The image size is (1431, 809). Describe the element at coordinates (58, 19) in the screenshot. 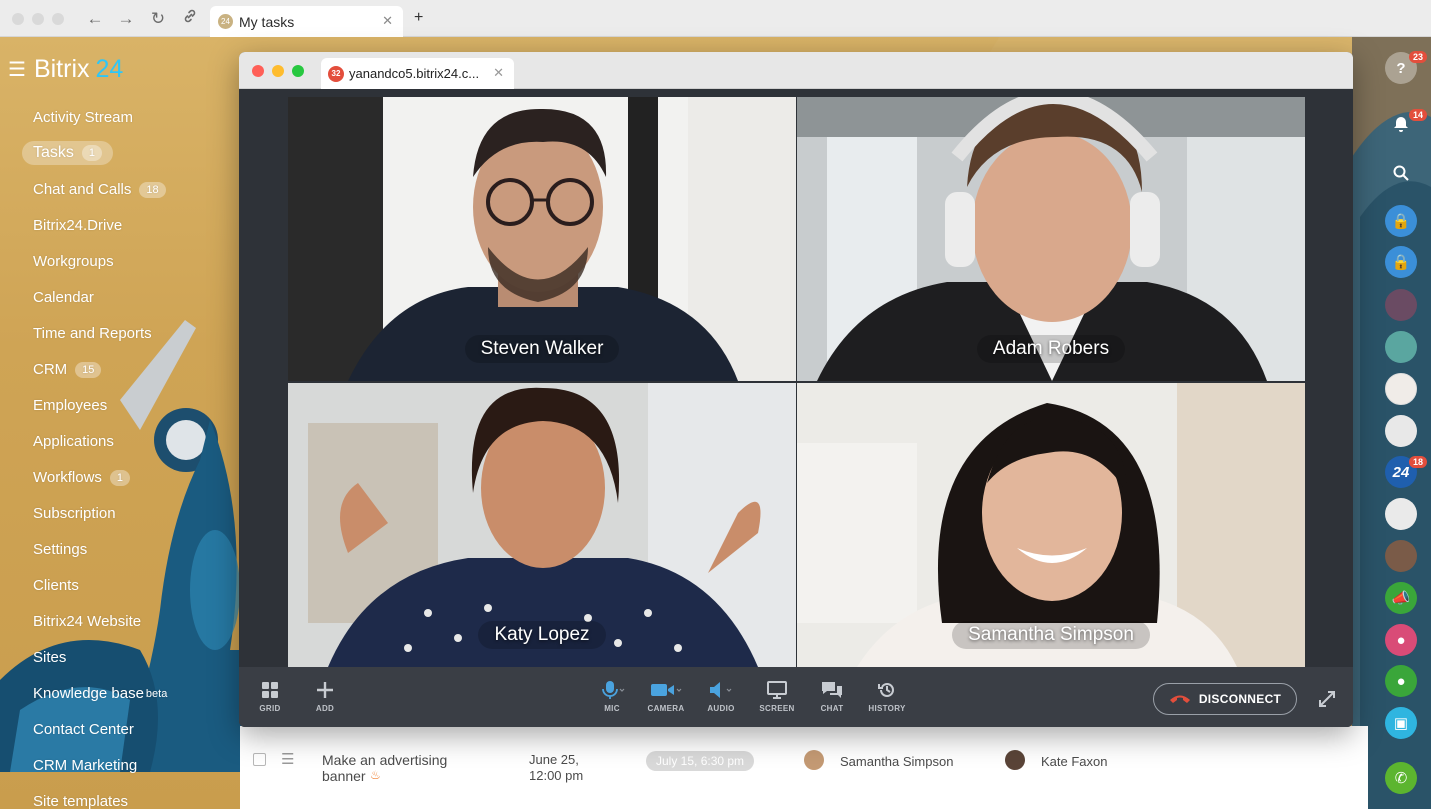

I see `window-maximize-dot` at that location.